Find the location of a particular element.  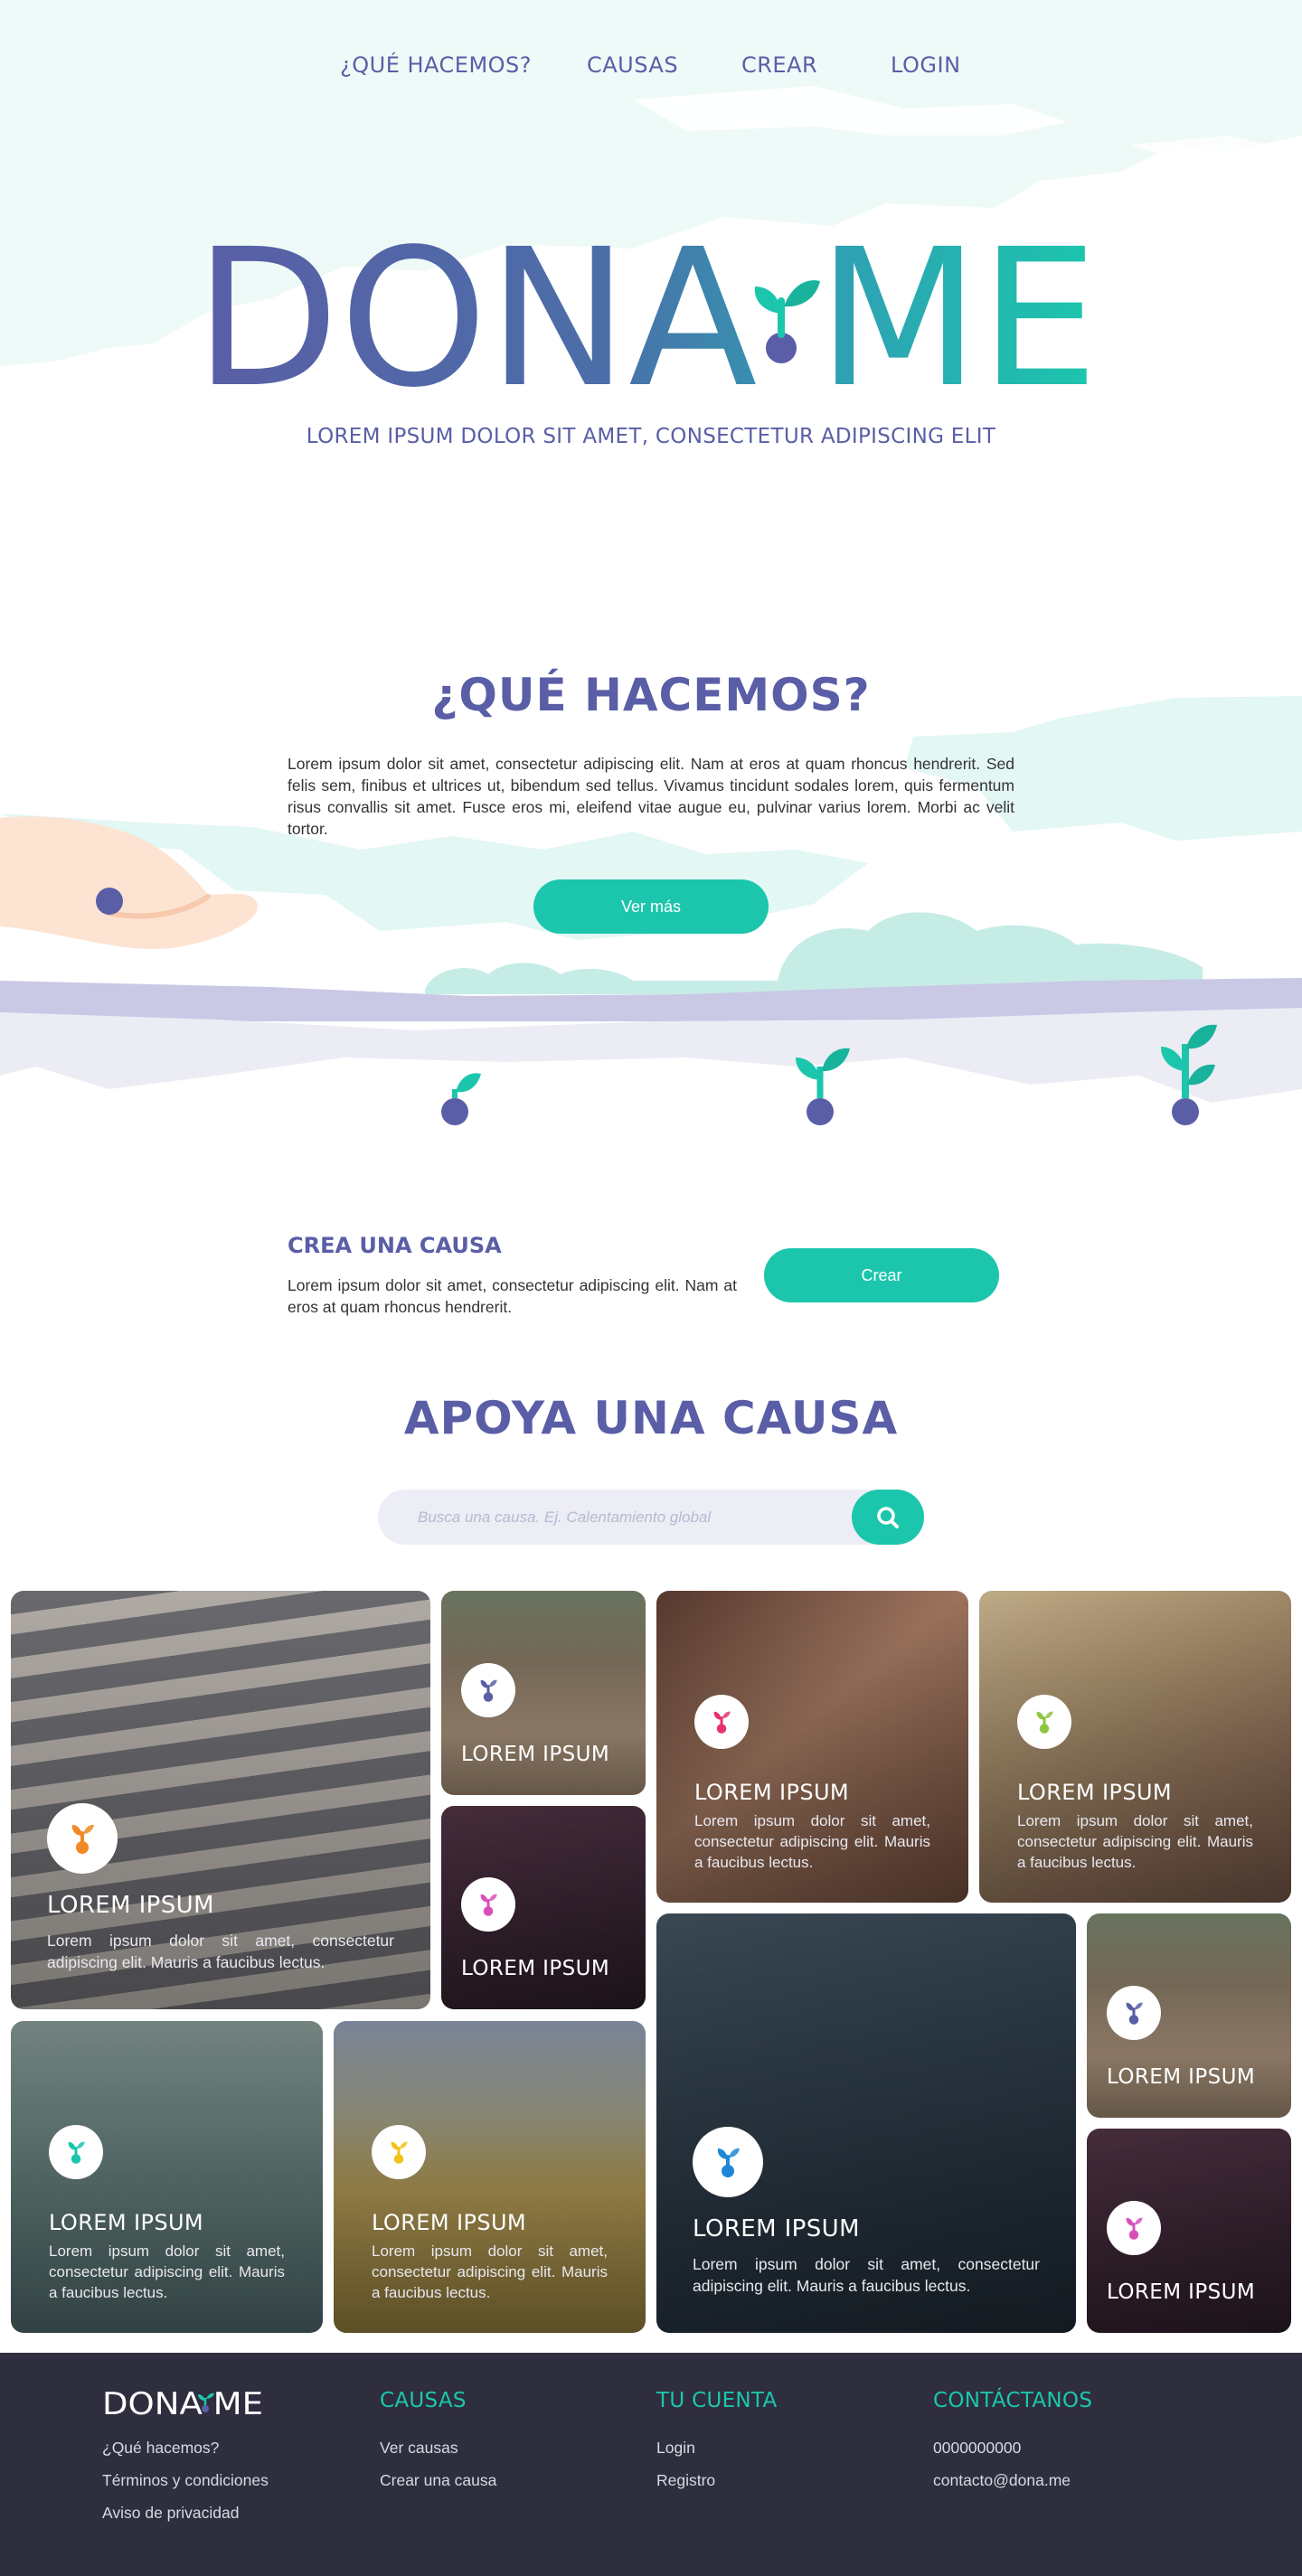

crear-button: Crear is located at coordinates (881, 1275).